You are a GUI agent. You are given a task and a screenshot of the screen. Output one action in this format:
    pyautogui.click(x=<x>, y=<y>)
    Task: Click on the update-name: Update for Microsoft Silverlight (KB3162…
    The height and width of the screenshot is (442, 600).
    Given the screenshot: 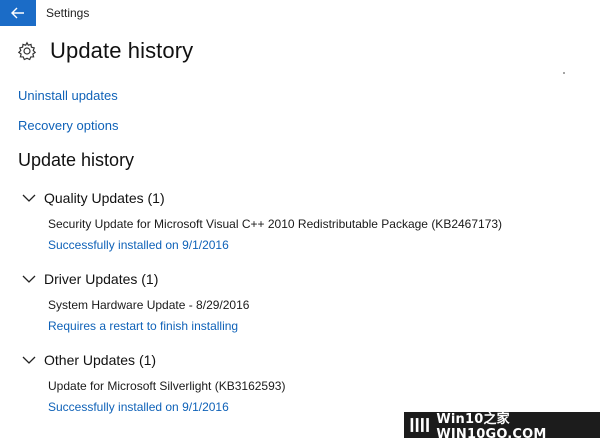 What is the action you would take?
    pyautogui.click(x=167, y=386)
    